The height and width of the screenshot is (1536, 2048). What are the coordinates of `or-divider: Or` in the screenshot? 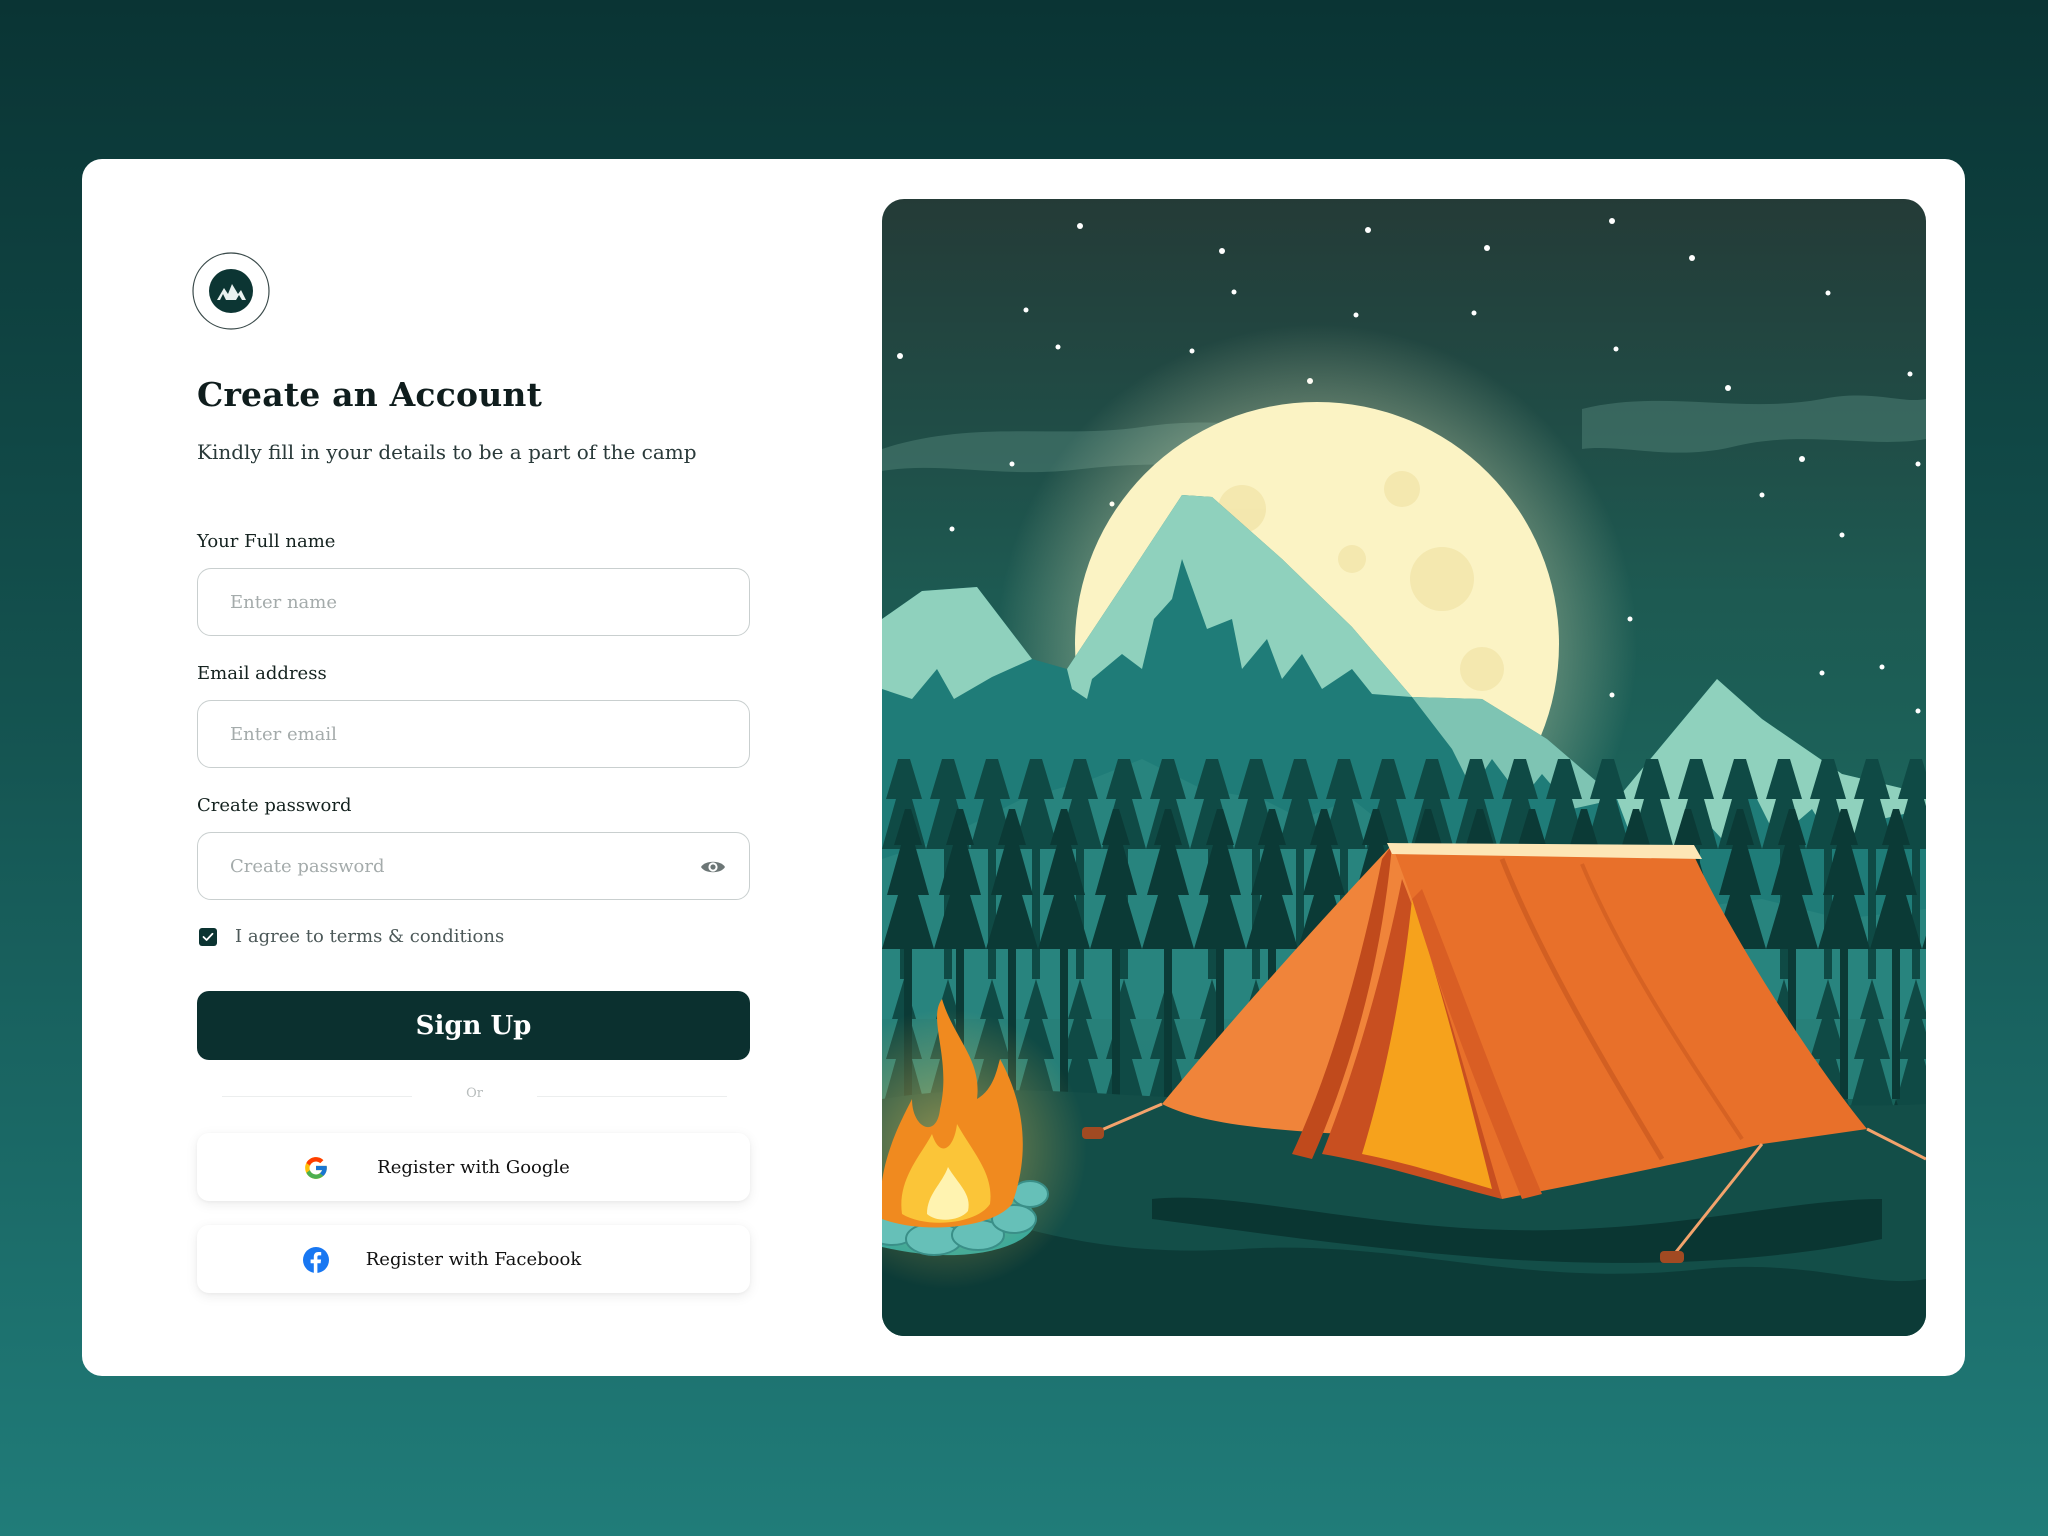 It's located at (474, 1096).